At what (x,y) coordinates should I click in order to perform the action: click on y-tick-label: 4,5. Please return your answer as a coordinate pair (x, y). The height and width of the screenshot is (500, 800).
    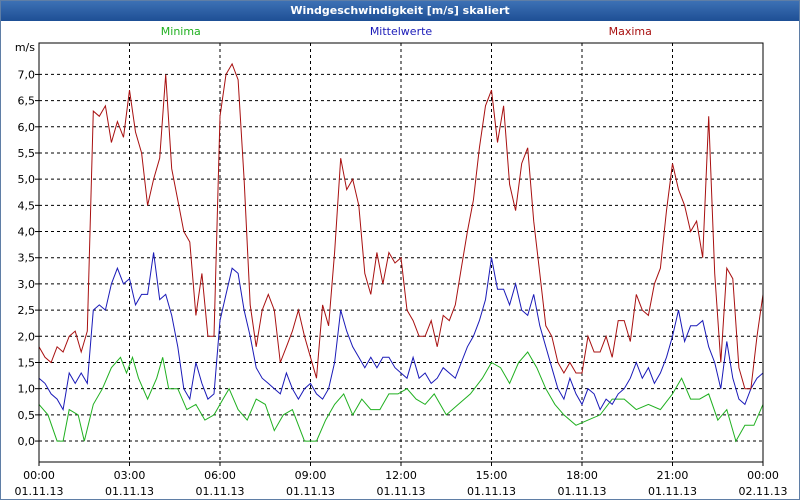
    Looking at the image, I should click on (27, 205).